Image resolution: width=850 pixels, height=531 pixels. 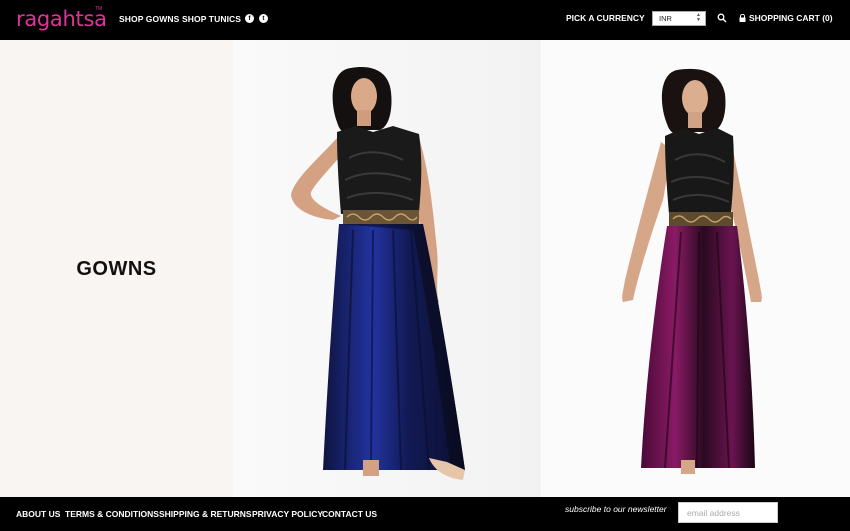 I want to click on newsletter-email-input, so click(x=728, y=512).